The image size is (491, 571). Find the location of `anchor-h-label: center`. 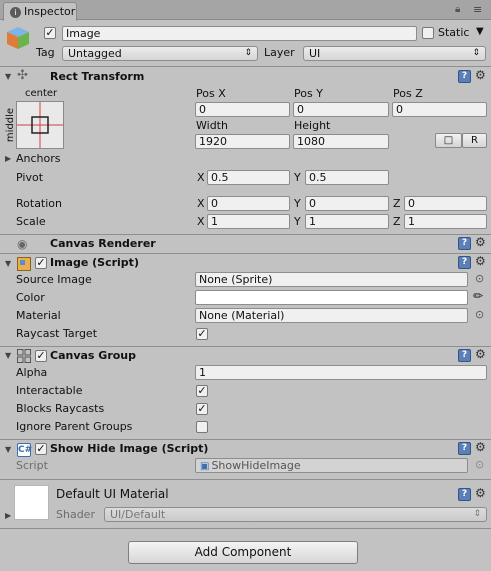

anchor-h-label: center is located at coordinates (41, 93).